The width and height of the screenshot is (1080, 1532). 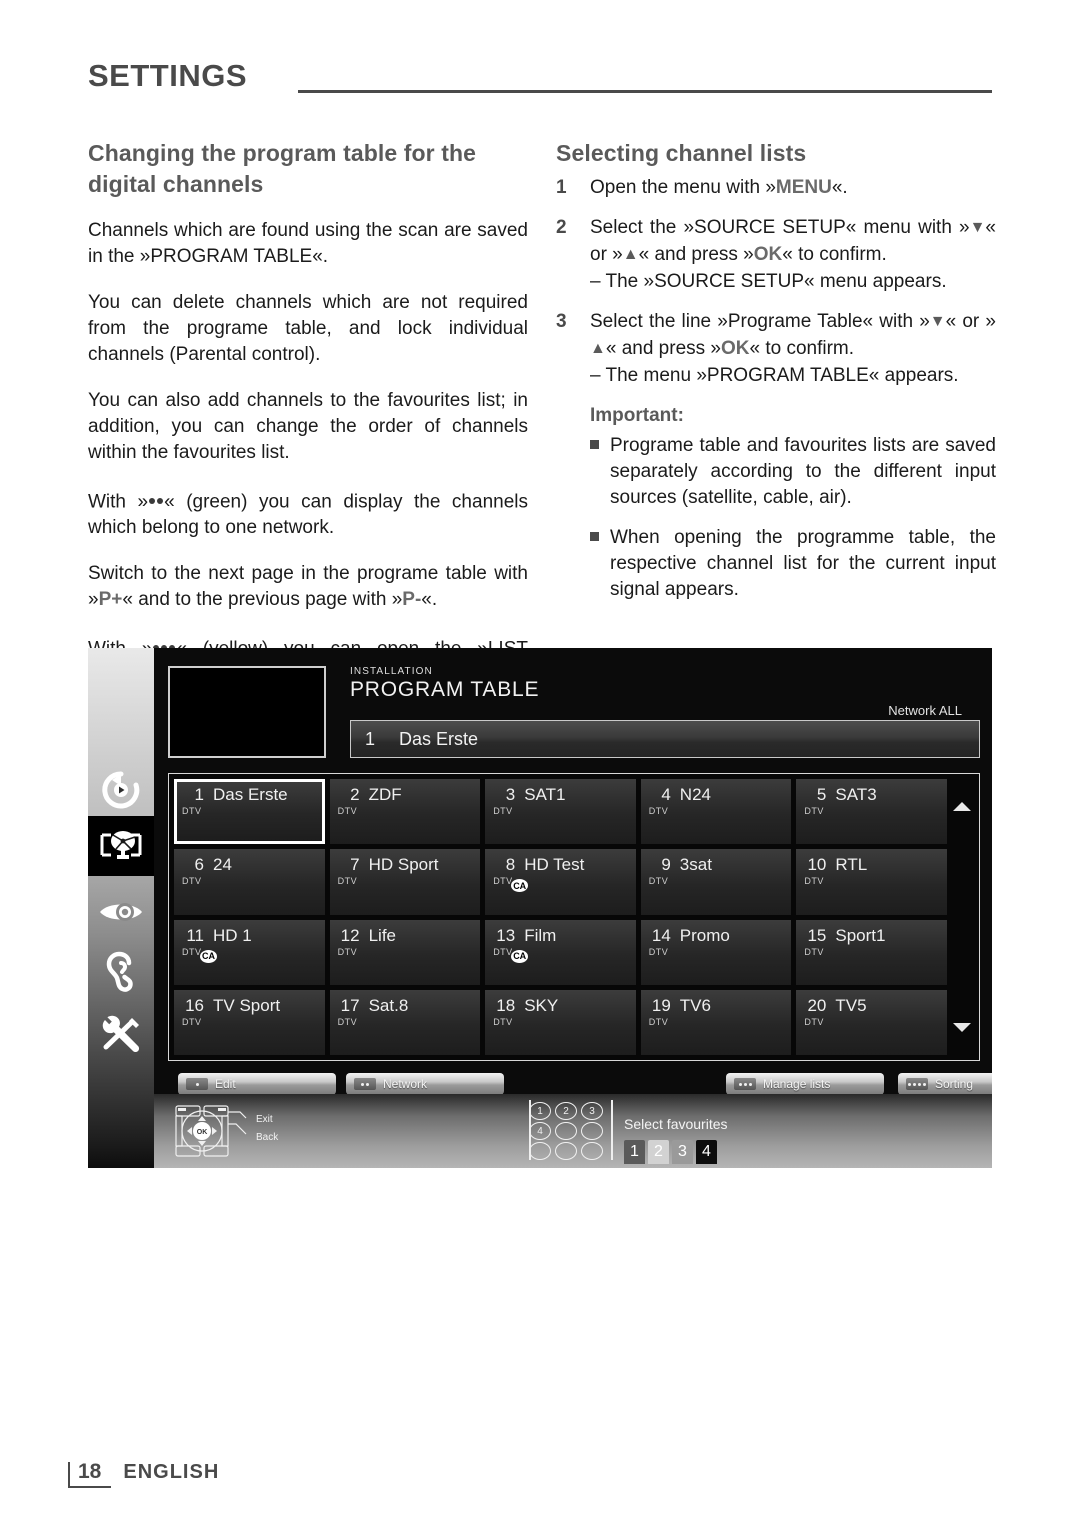 What do you see at coordinates (962, 1027) in the screenshot?
I see `scroll-down-arrow-icon` at bounding box center [962, 1027].